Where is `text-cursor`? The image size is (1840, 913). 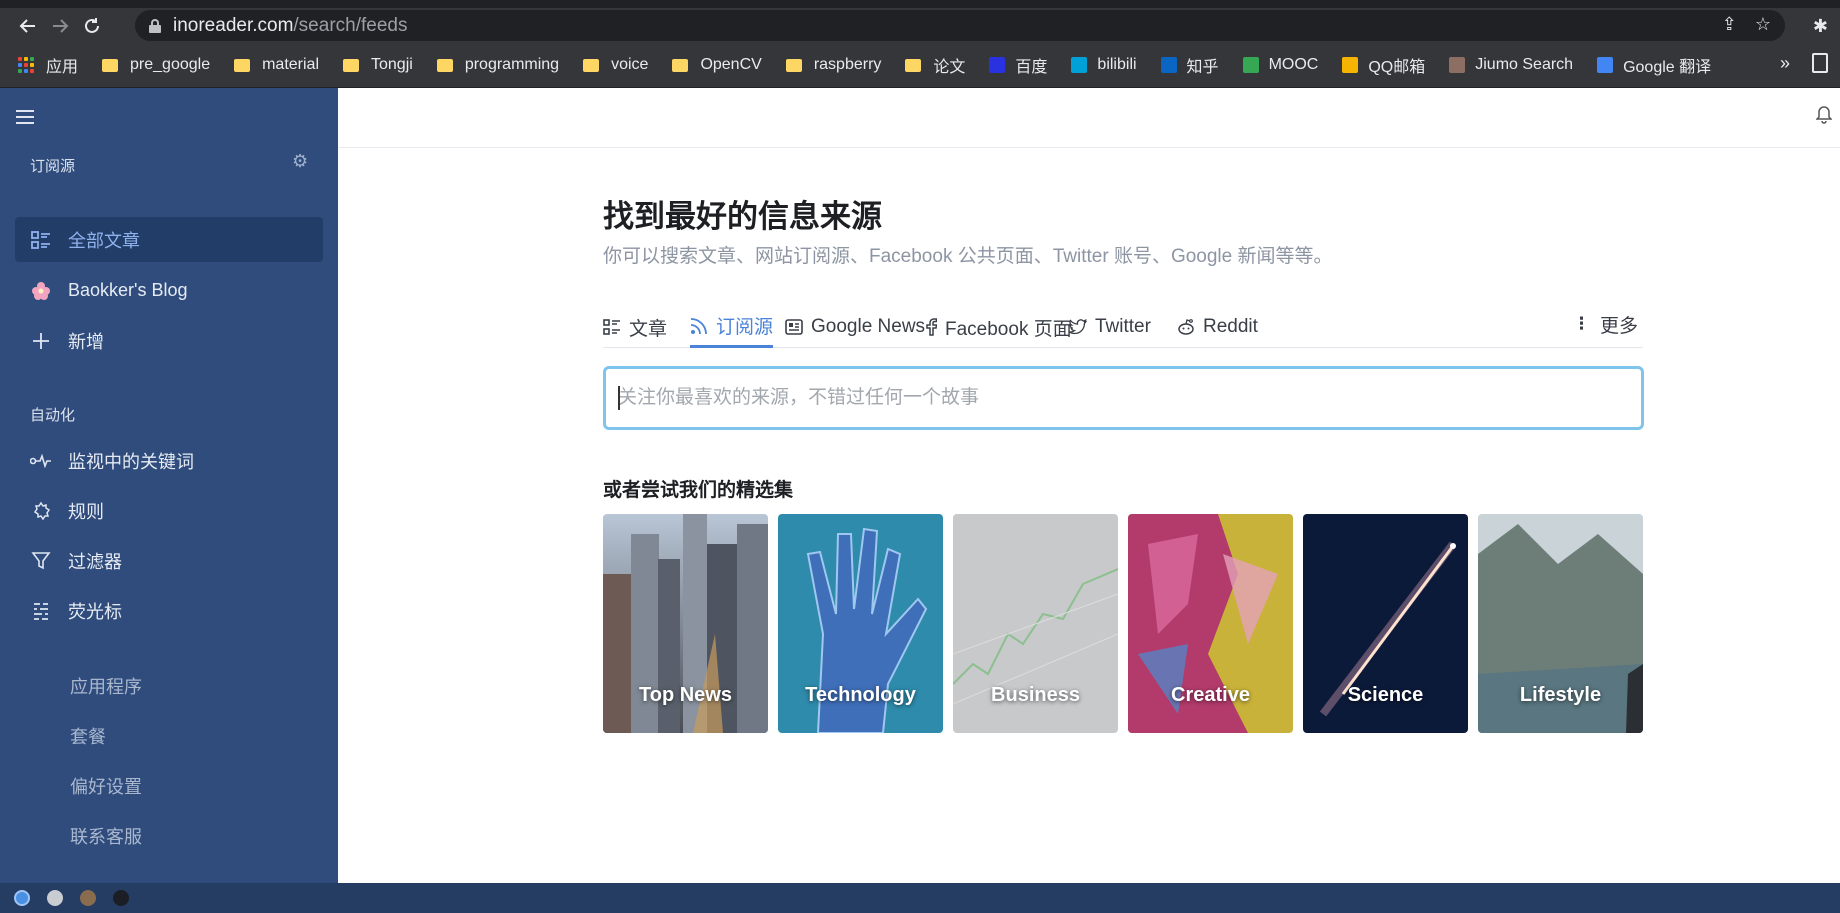 text-cursor is located at coordinates (619, 398).